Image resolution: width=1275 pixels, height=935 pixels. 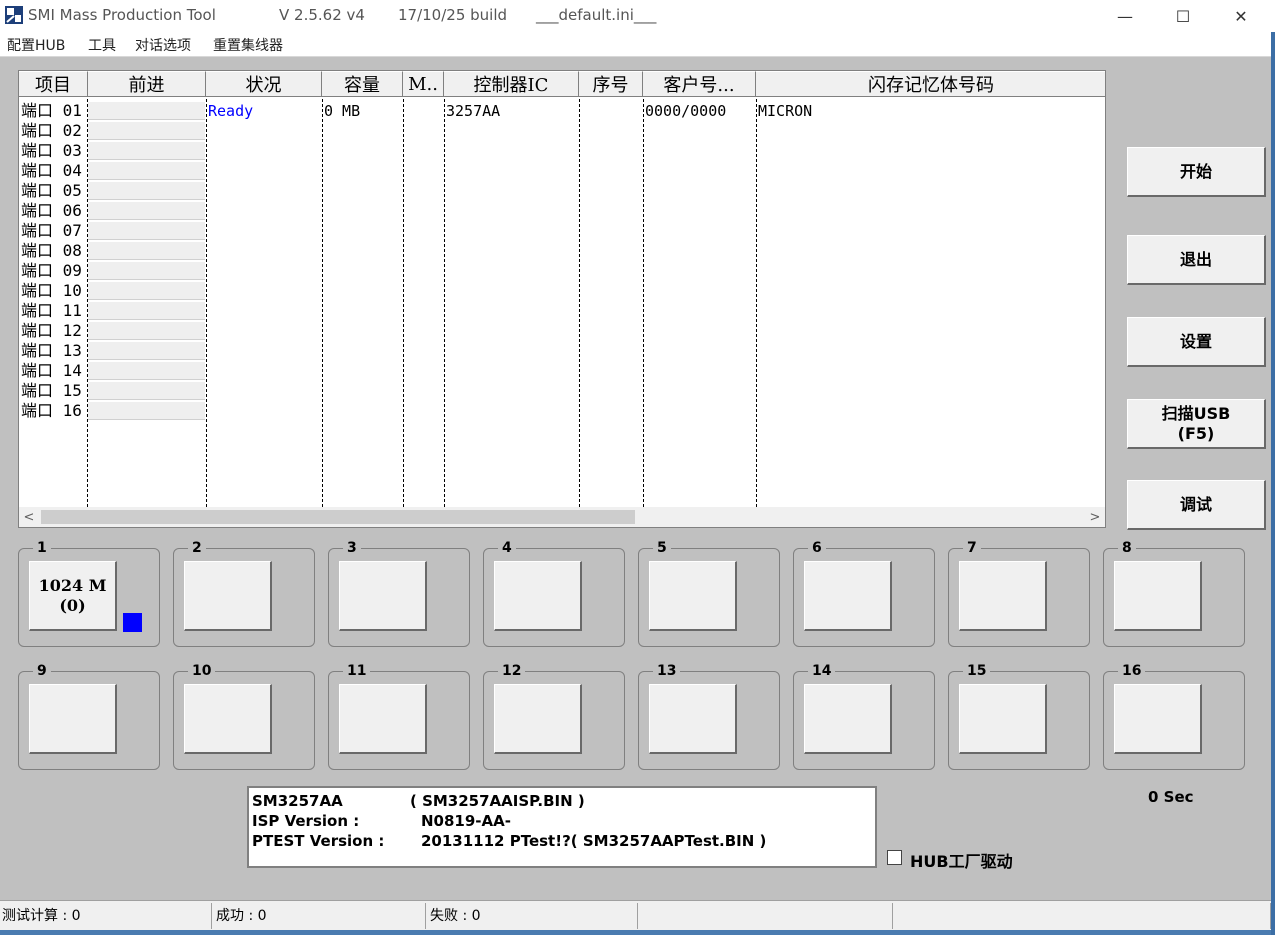 I want to click on scroll-right-icon: >, so click(x=1095, y=517).